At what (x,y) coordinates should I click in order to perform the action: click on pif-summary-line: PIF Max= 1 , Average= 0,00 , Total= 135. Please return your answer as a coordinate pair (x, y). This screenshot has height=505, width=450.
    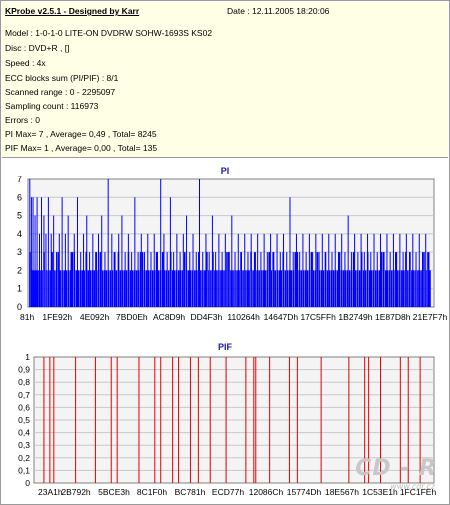
    Looking at the image, I should click on (81, 148).